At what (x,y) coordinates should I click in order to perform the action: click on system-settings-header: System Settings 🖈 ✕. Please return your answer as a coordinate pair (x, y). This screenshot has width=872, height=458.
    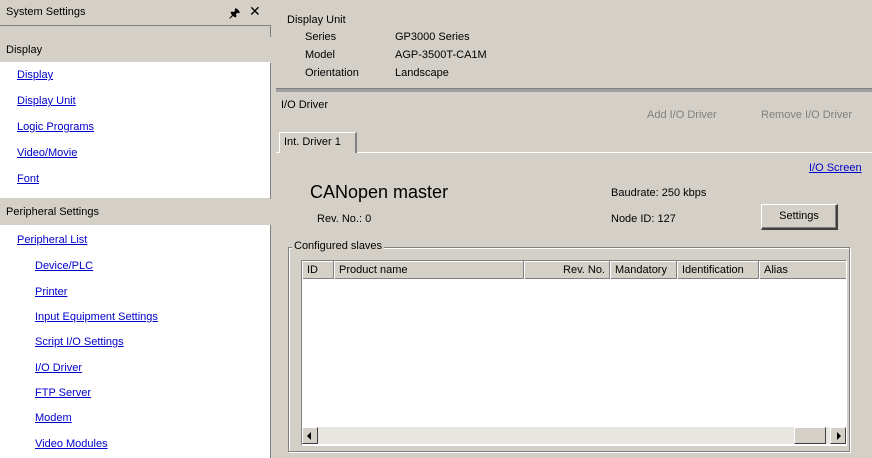
    Looking at the image, I should click on (135, 13).